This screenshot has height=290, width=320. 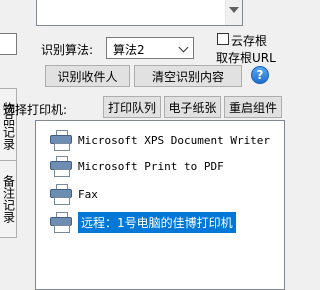 What do you see at coordinates (88, 194) in the screenshot?
I see `printer-name: Fax` at bounding box center [88, 194].